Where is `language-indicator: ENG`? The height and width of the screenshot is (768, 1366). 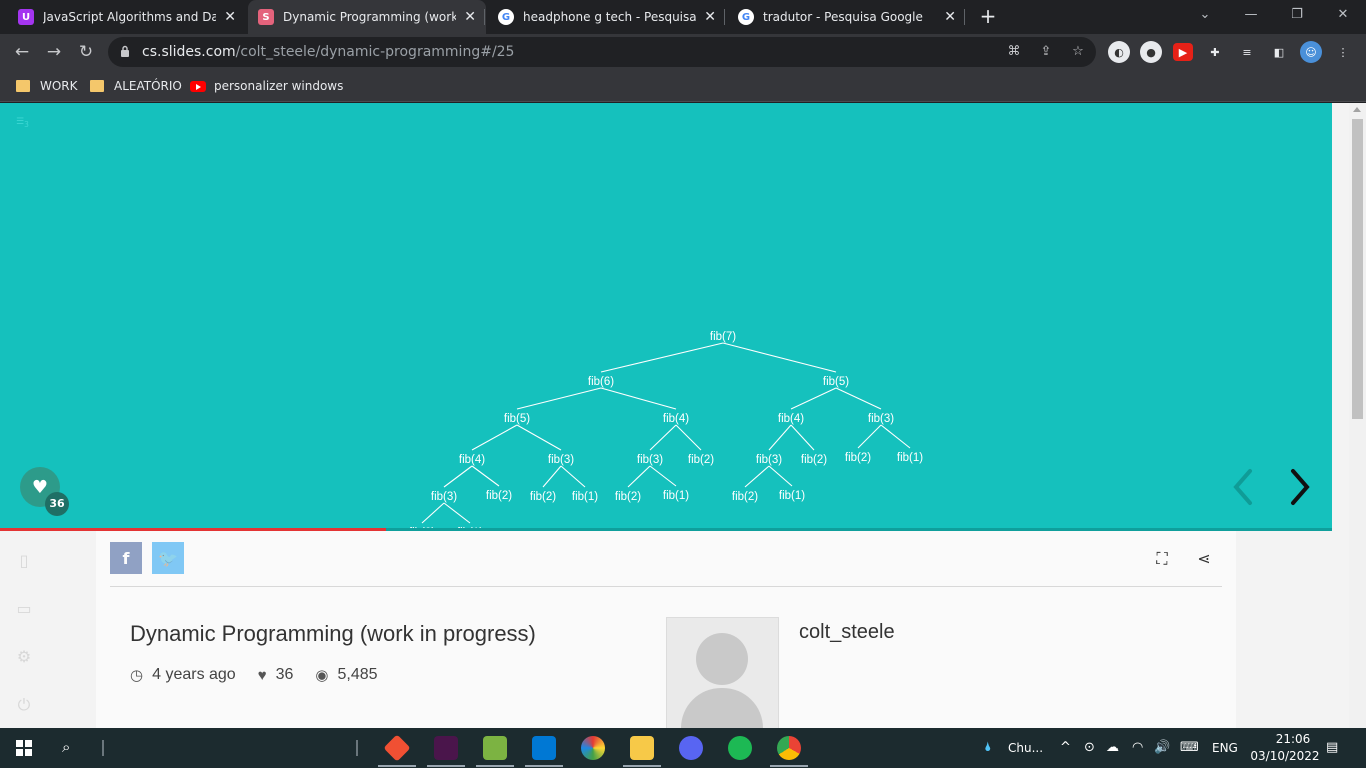 language-indicator: ENG is located at coordinates (1225, 748).